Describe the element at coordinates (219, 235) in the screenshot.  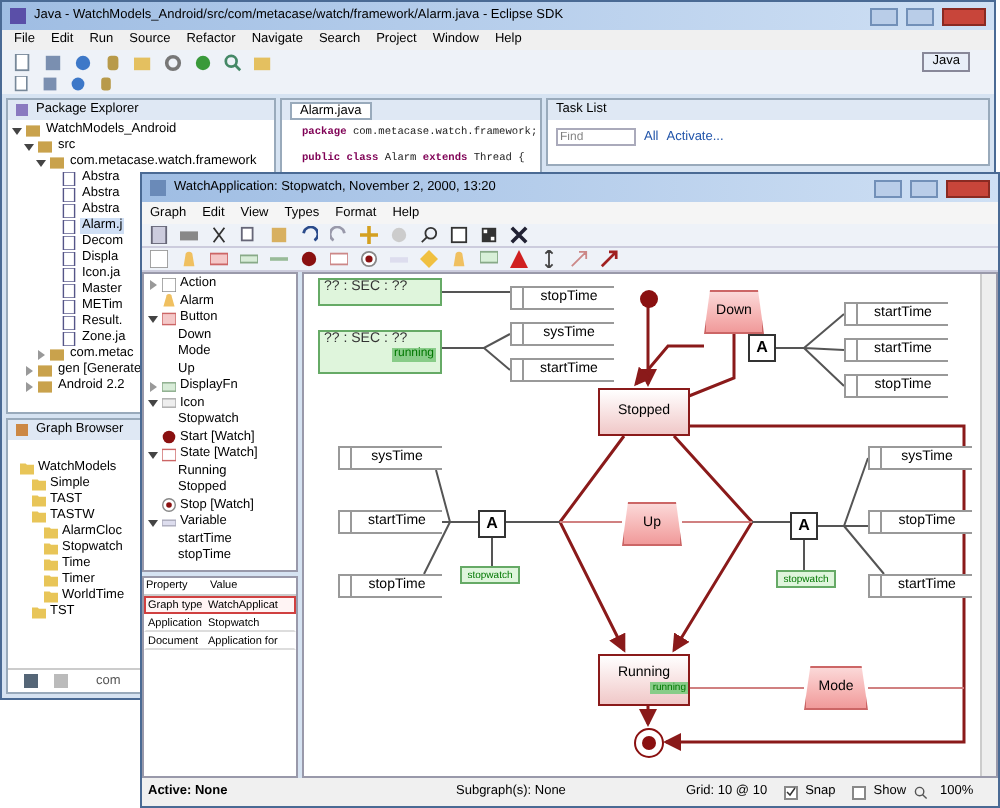
I see `scissors-icon` at that location.